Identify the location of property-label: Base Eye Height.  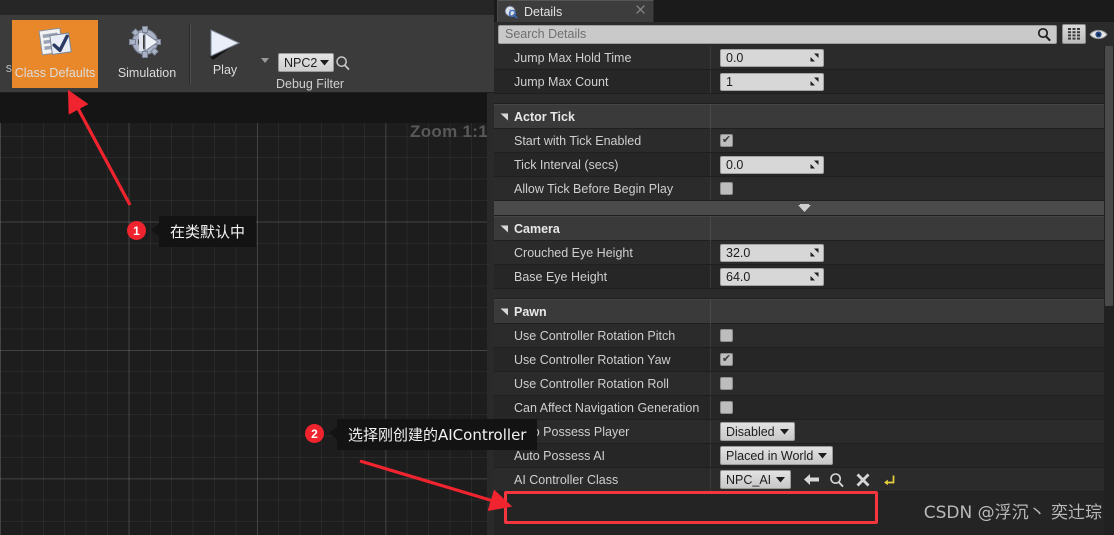
(561, 276).